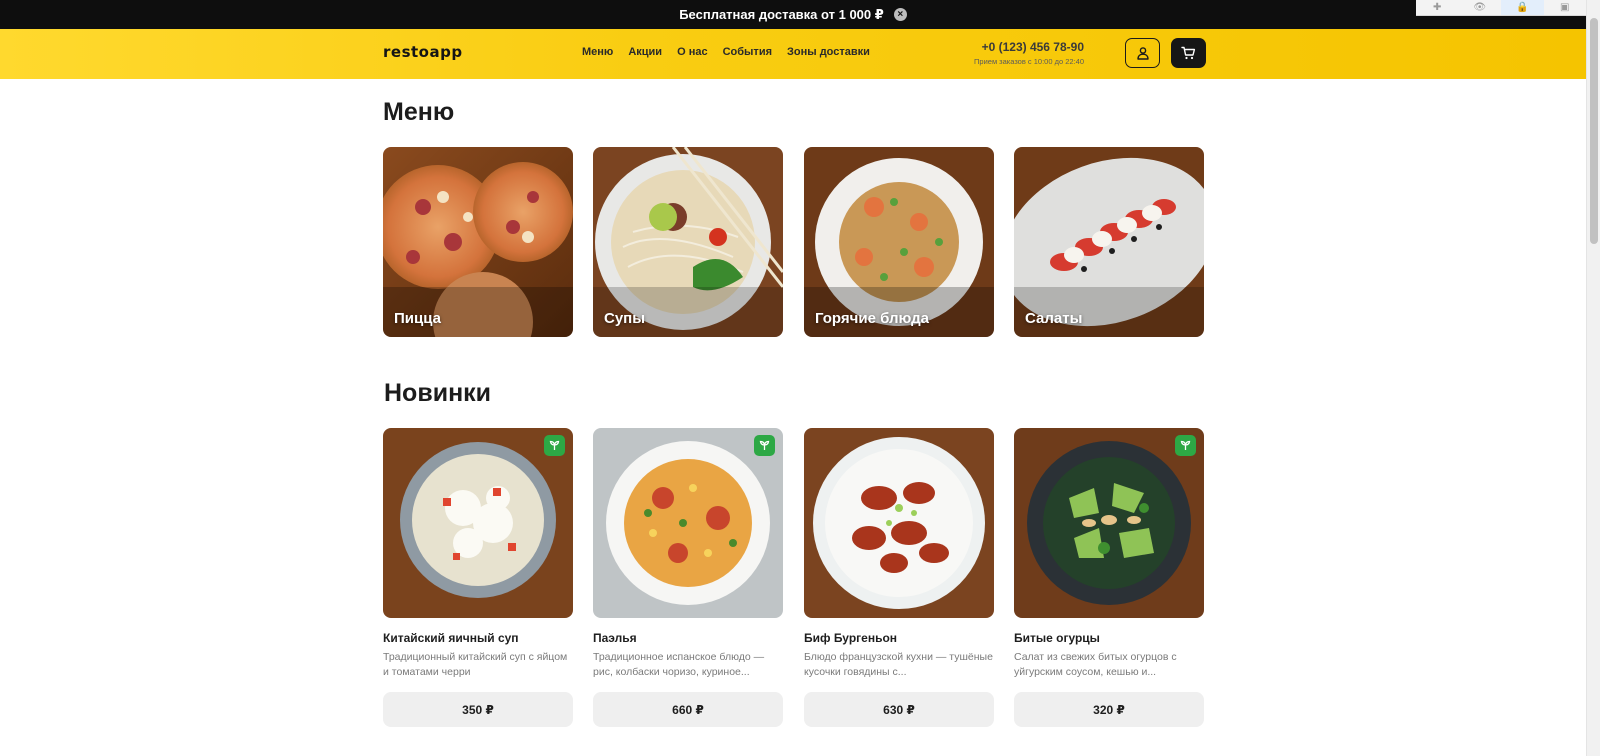  I want to click on user-icon, so click(1142, 53).